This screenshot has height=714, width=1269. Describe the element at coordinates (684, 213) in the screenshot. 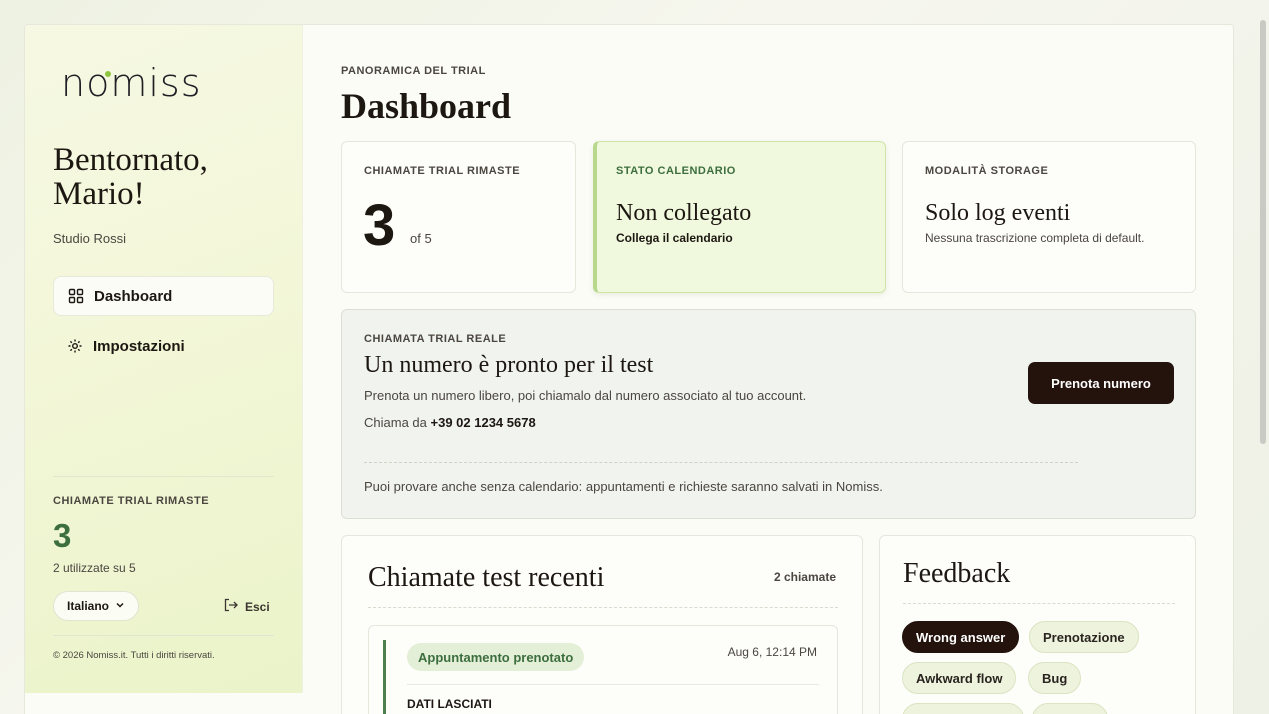

I see `stat-title: Non collegato` at that location.